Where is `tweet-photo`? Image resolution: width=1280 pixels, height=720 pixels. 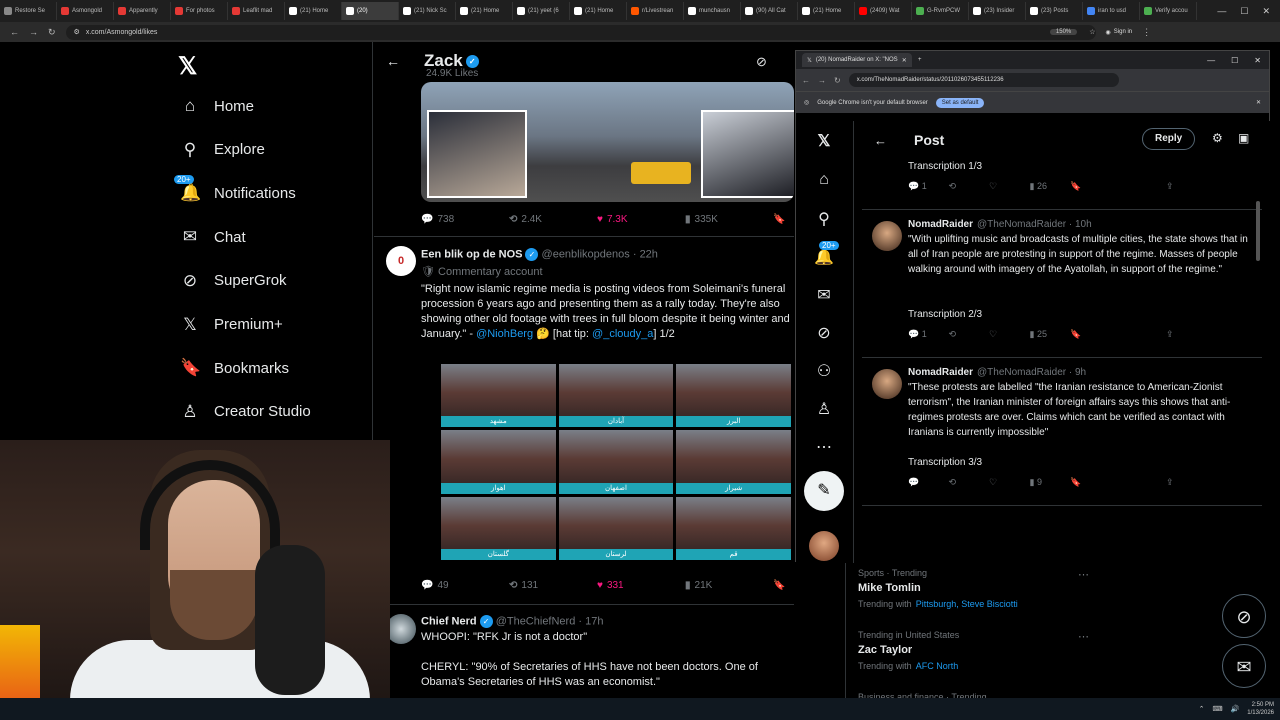
tweet-photo is located at coordinates (607, 142).